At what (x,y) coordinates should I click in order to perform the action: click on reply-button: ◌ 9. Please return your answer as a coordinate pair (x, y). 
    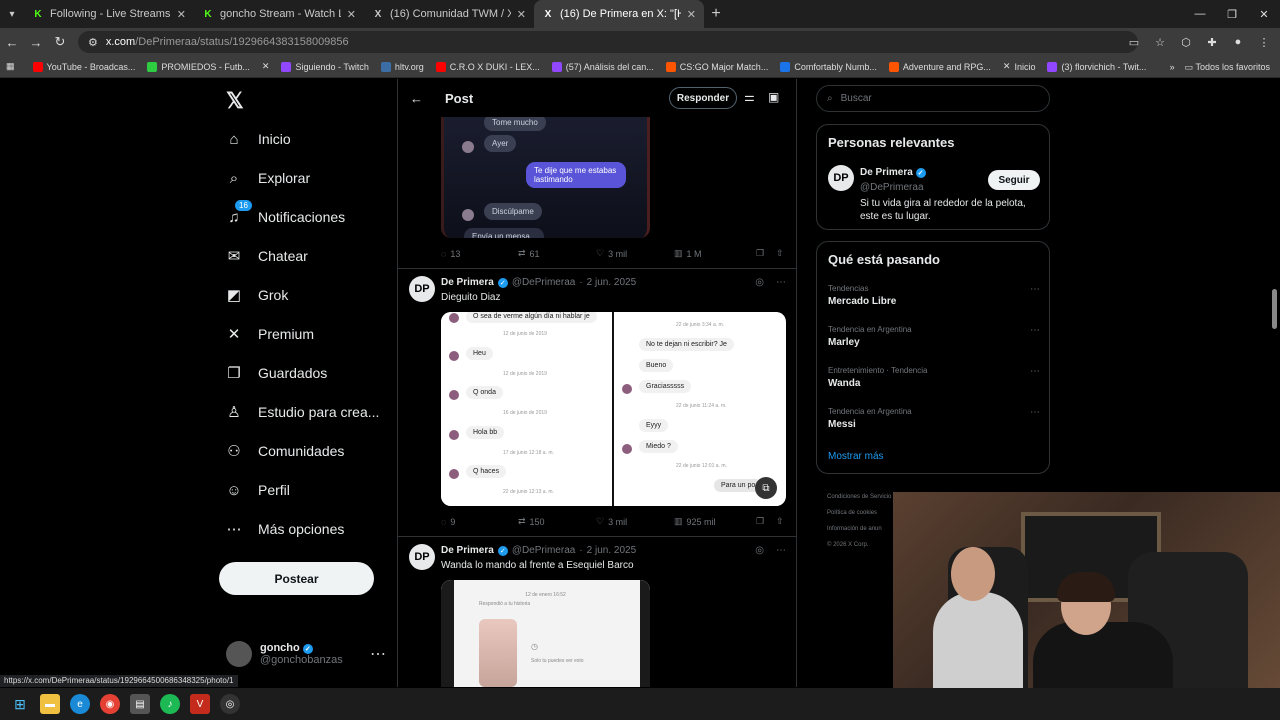
    Looking at the image, I should click on (479, 521).